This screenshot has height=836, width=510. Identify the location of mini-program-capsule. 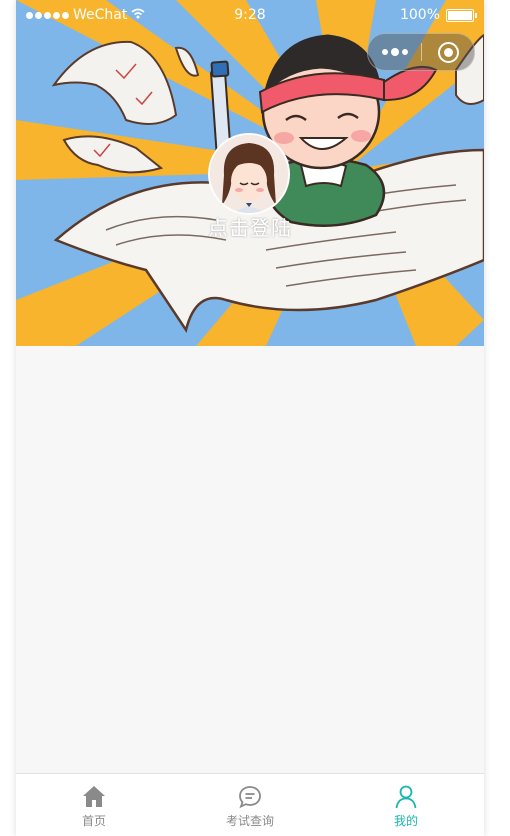
(421, 52).